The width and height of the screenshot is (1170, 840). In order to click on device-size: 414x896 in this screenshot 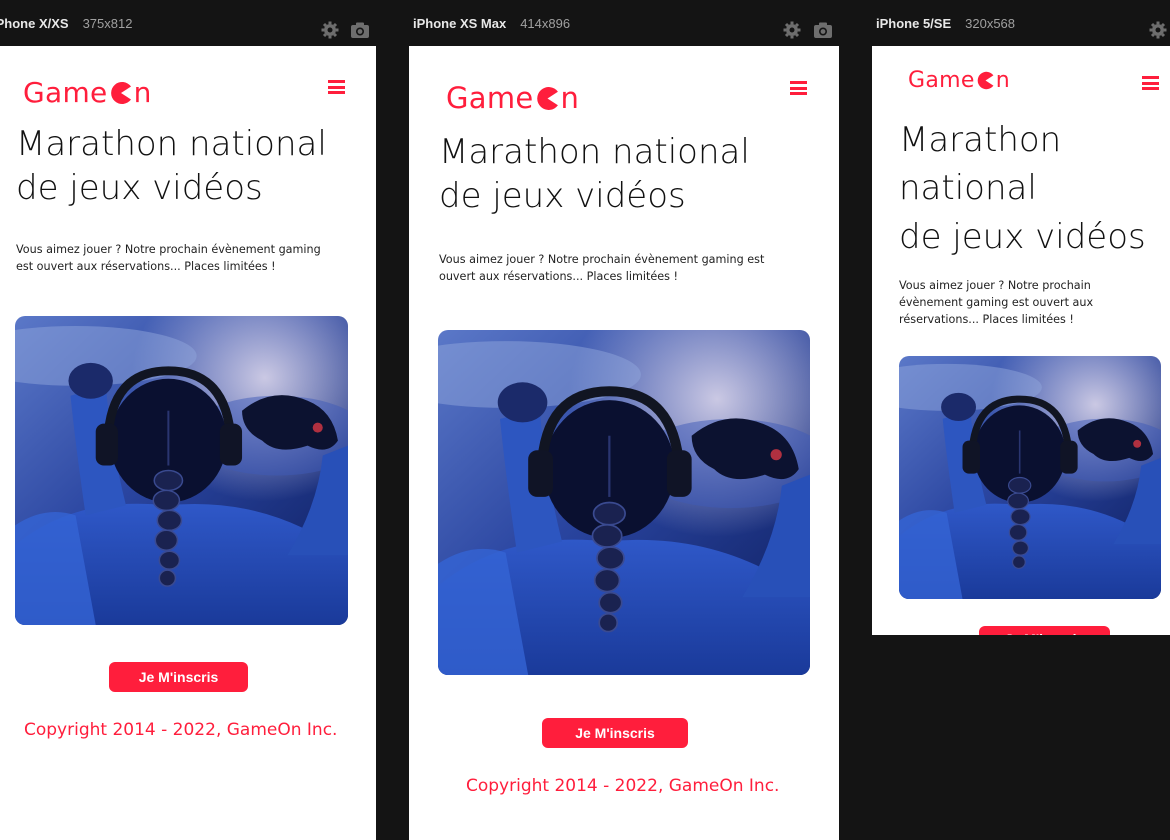, I will do `click(545, 23)`.